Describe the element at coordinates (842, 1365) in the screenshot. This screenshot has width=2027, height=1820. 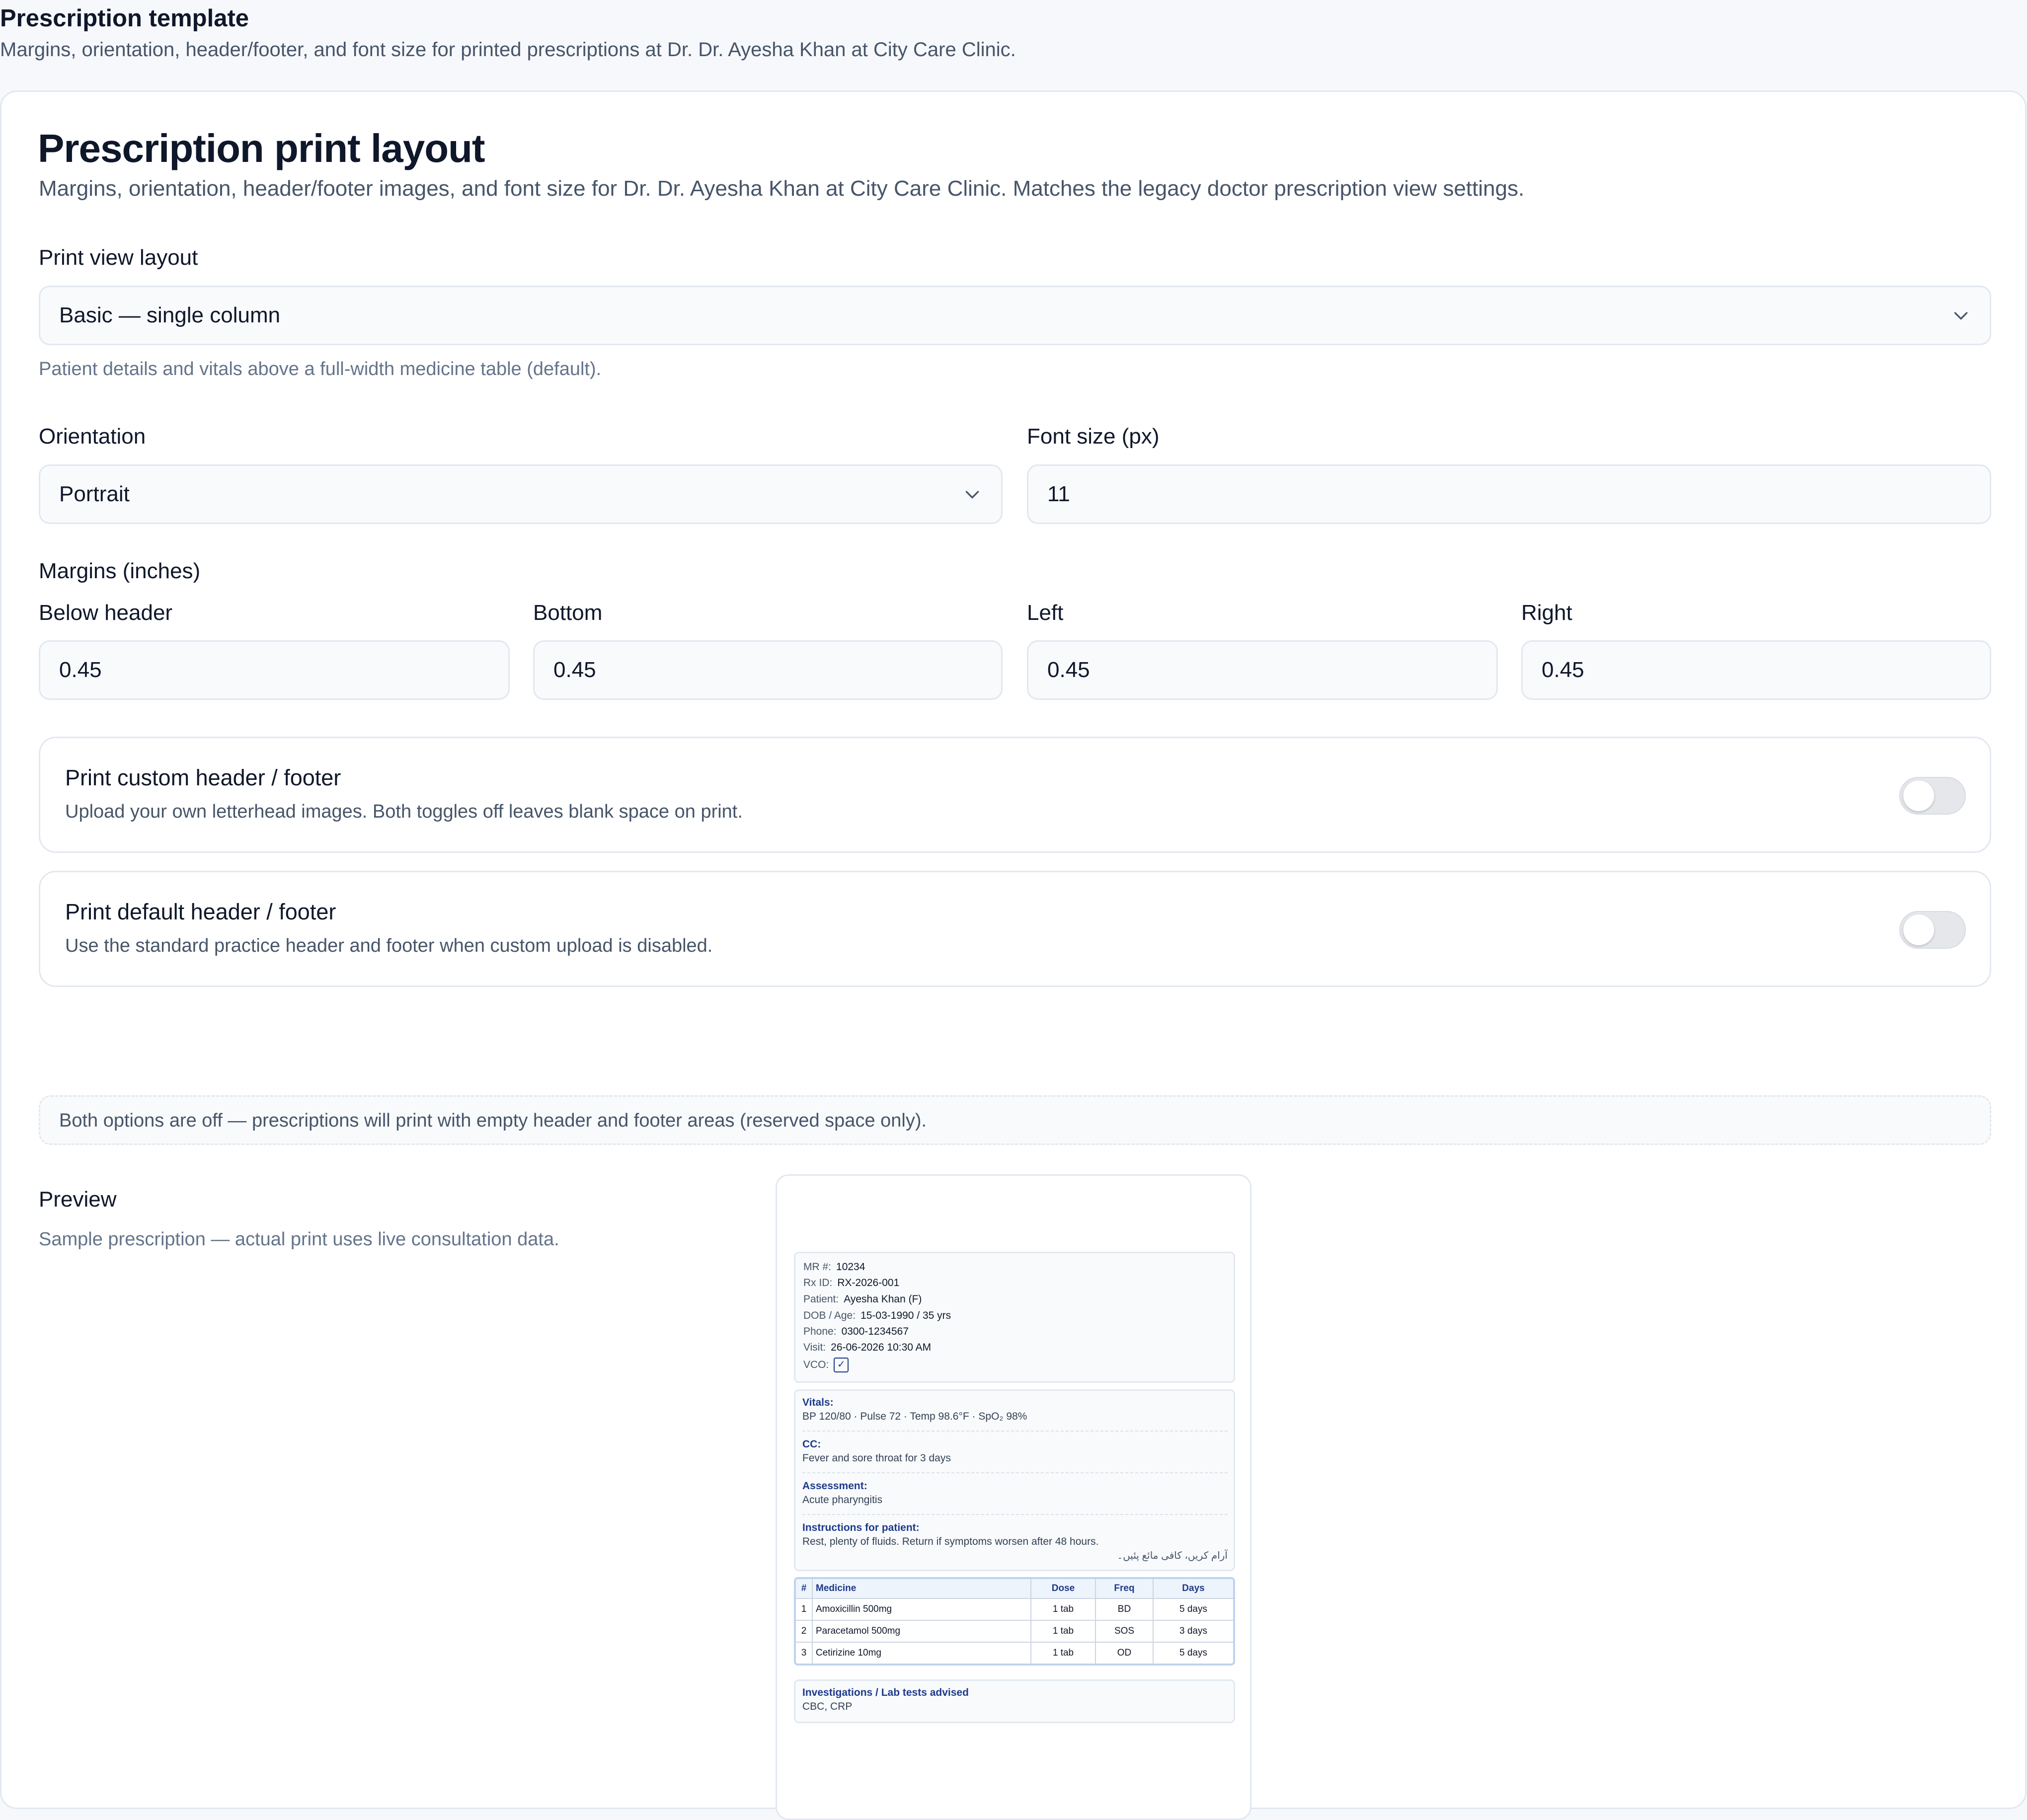
I see `check-icon: ✓` at that location.